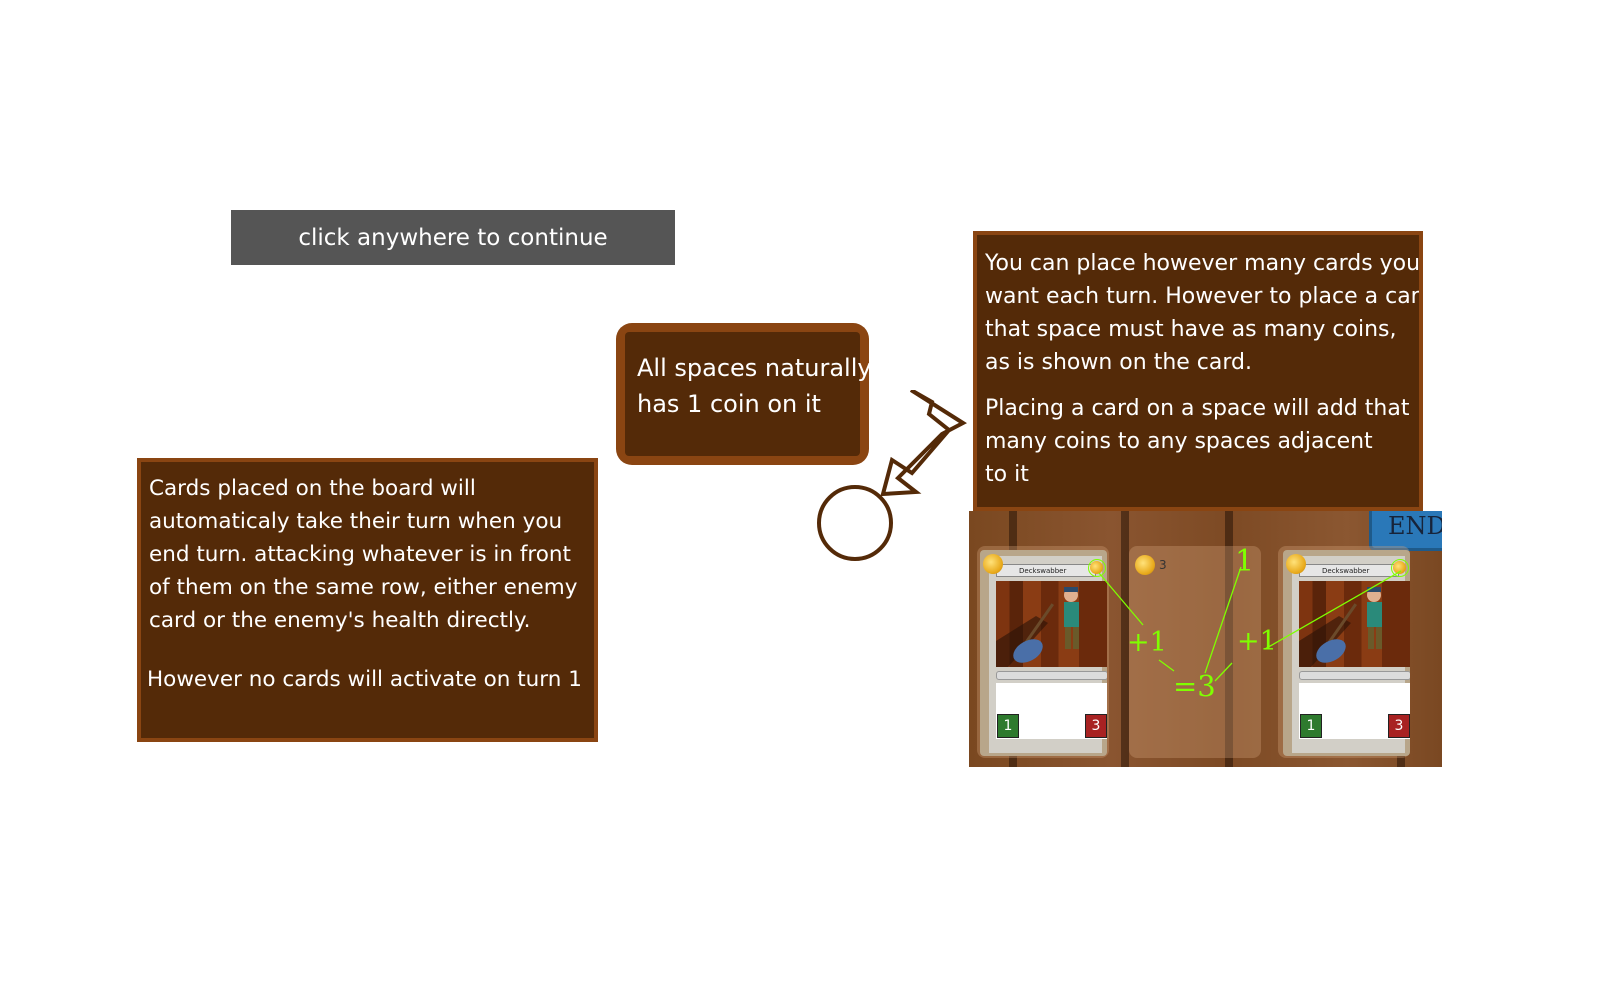  I want to click on pointer-arrow-icon, so click(892, 475).